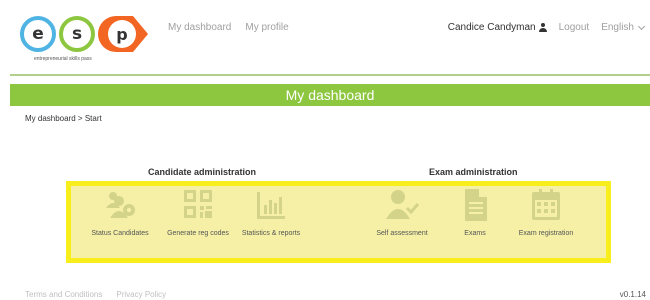  I want to click on status-candidates-tile: Status Candidates, so click(120, 213).